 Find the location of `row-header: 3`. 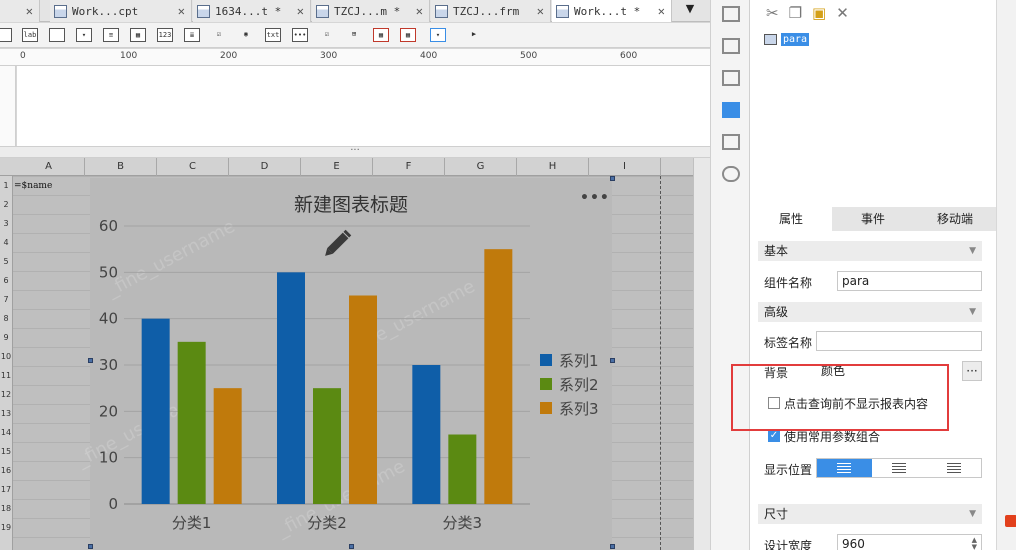

row-header: 3 is located at coordinates (6, 223).